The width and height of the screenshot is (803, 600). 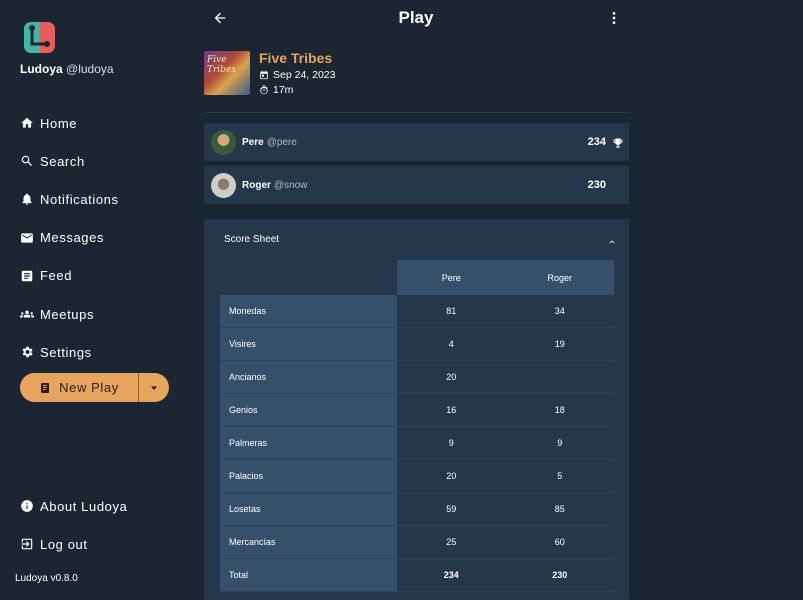 I want to click on nav-feed: Feed, so click(x=69, y=276).